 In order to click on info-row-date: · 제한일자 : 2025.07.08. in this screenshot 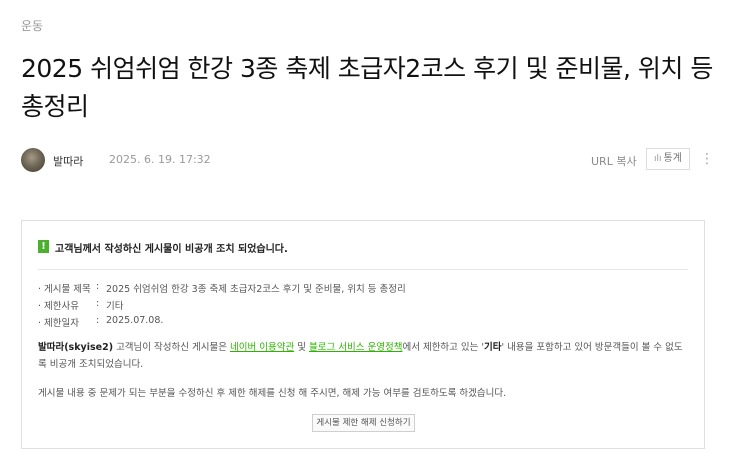, I will do `click(363, 323)`.